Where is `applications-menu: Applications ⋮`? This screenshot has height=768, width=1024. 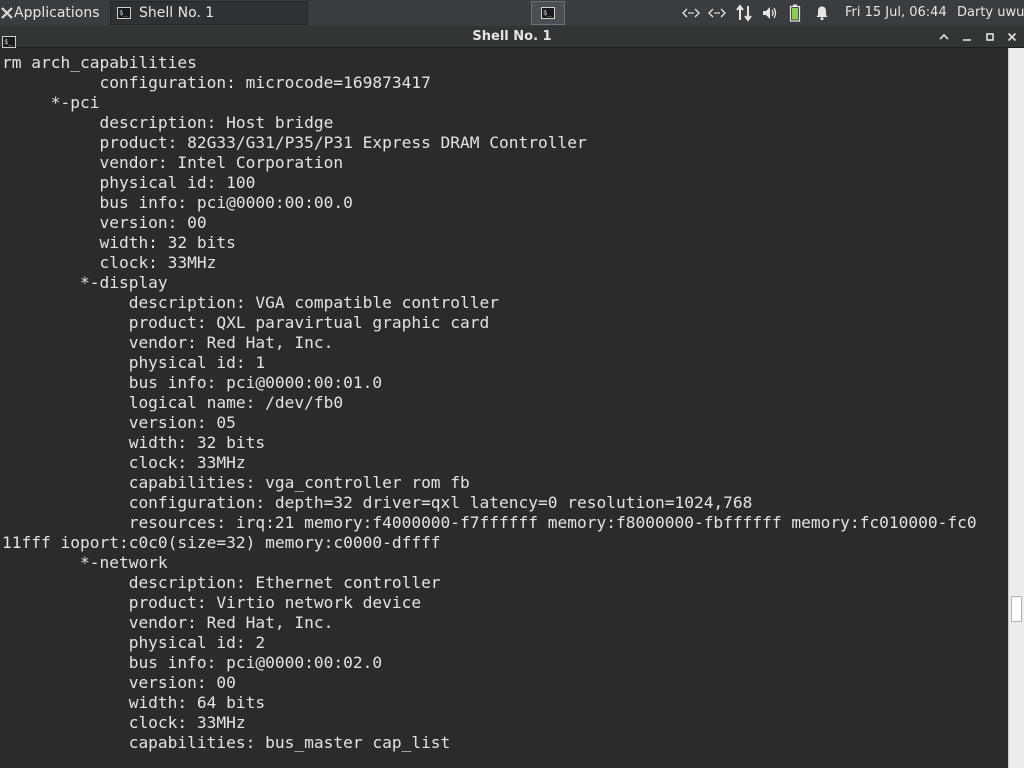
applications-menu: Applications ⋮ is located at coordinates (54, 13).